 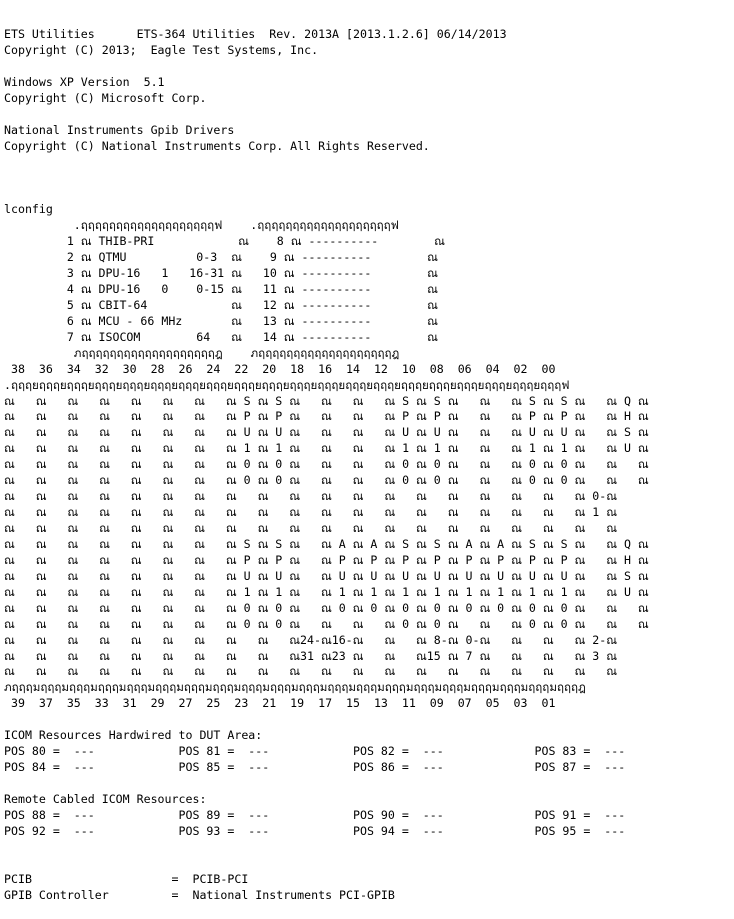 What do you see at coordinates (105, 798) in the screenshot?
I see `icom-remote-heading: Remote Cabled ICOM Resources:` at bounding box center [105, 798].